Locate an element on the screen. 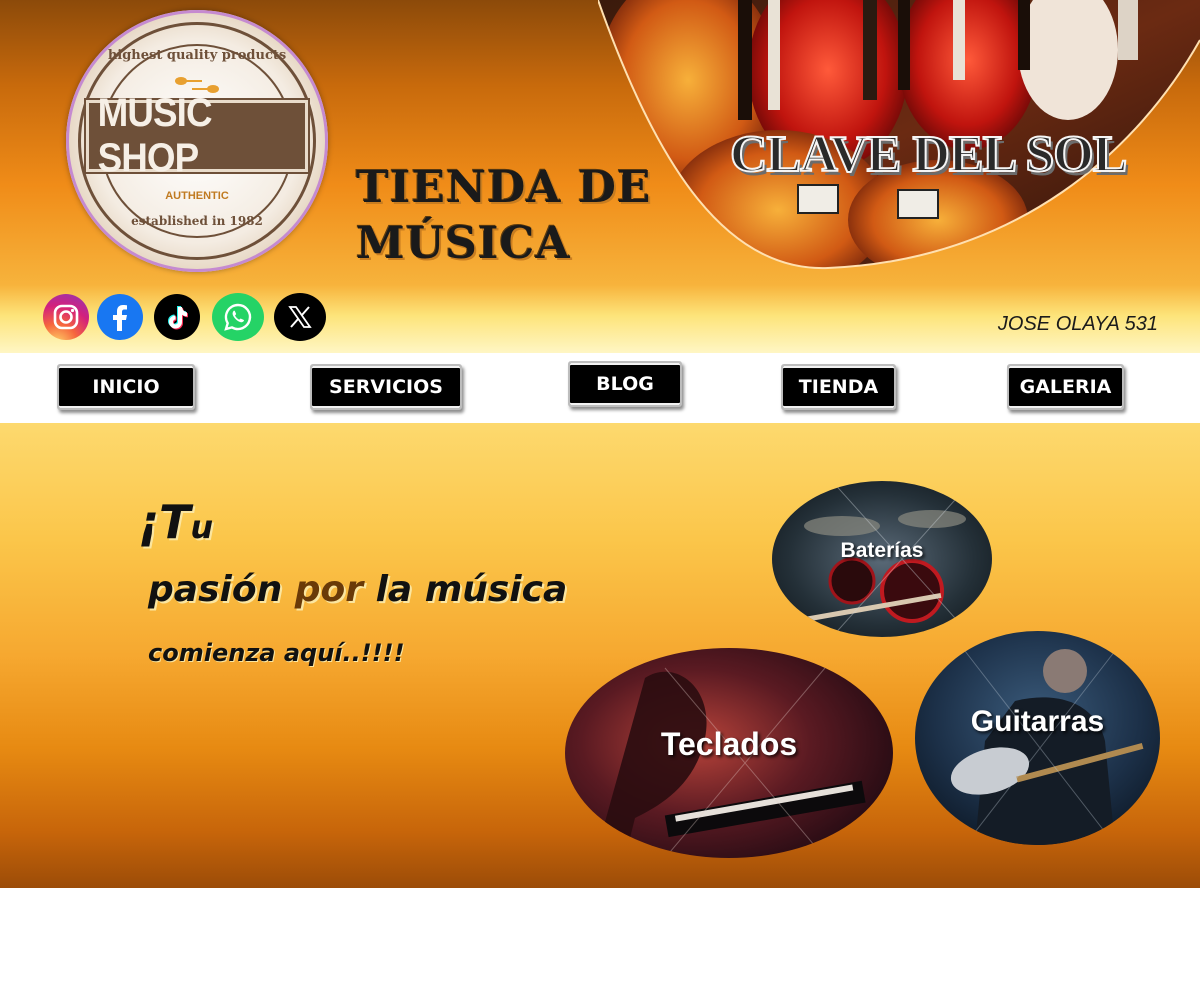 The width and height of the screenshot is (1200, 1000). nav-servicios-label: SERVICIOS is located at coordinates (386, 387).